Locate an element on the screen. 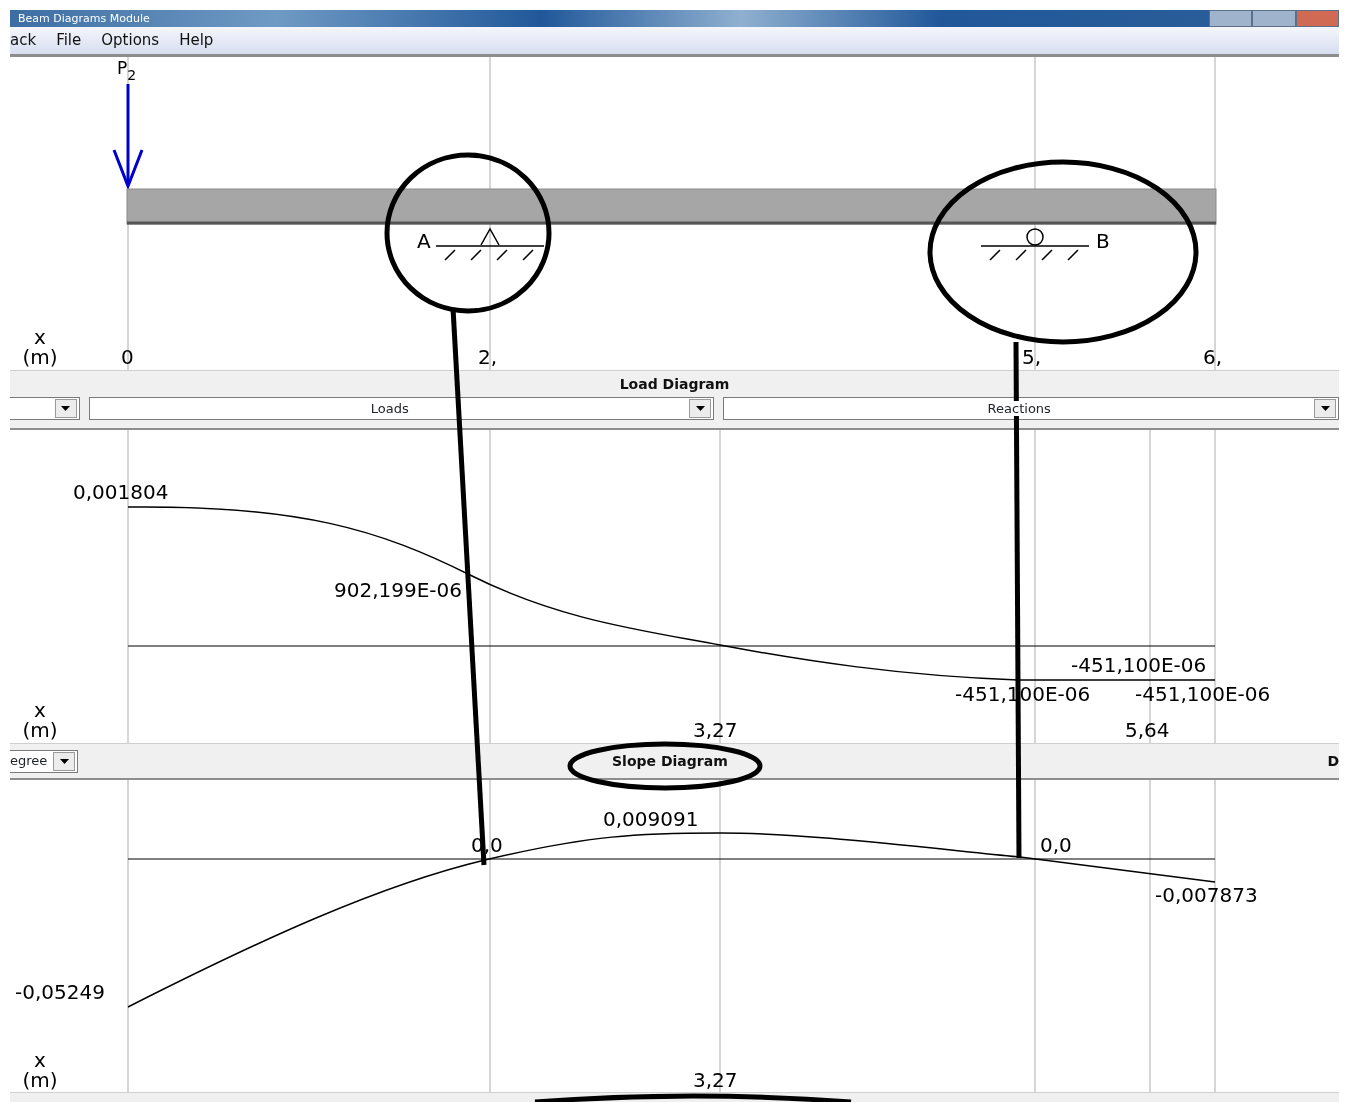  menu-item: ack is located at coordinates (23, 40).